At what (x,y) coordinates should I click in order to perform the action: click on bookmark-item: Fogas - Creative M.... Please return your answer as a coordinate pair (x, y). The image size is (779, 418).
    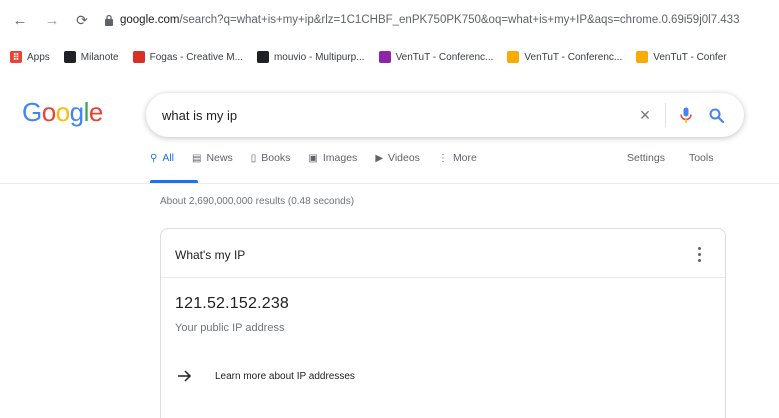
    Looking at the image, I should click on (187, 57).